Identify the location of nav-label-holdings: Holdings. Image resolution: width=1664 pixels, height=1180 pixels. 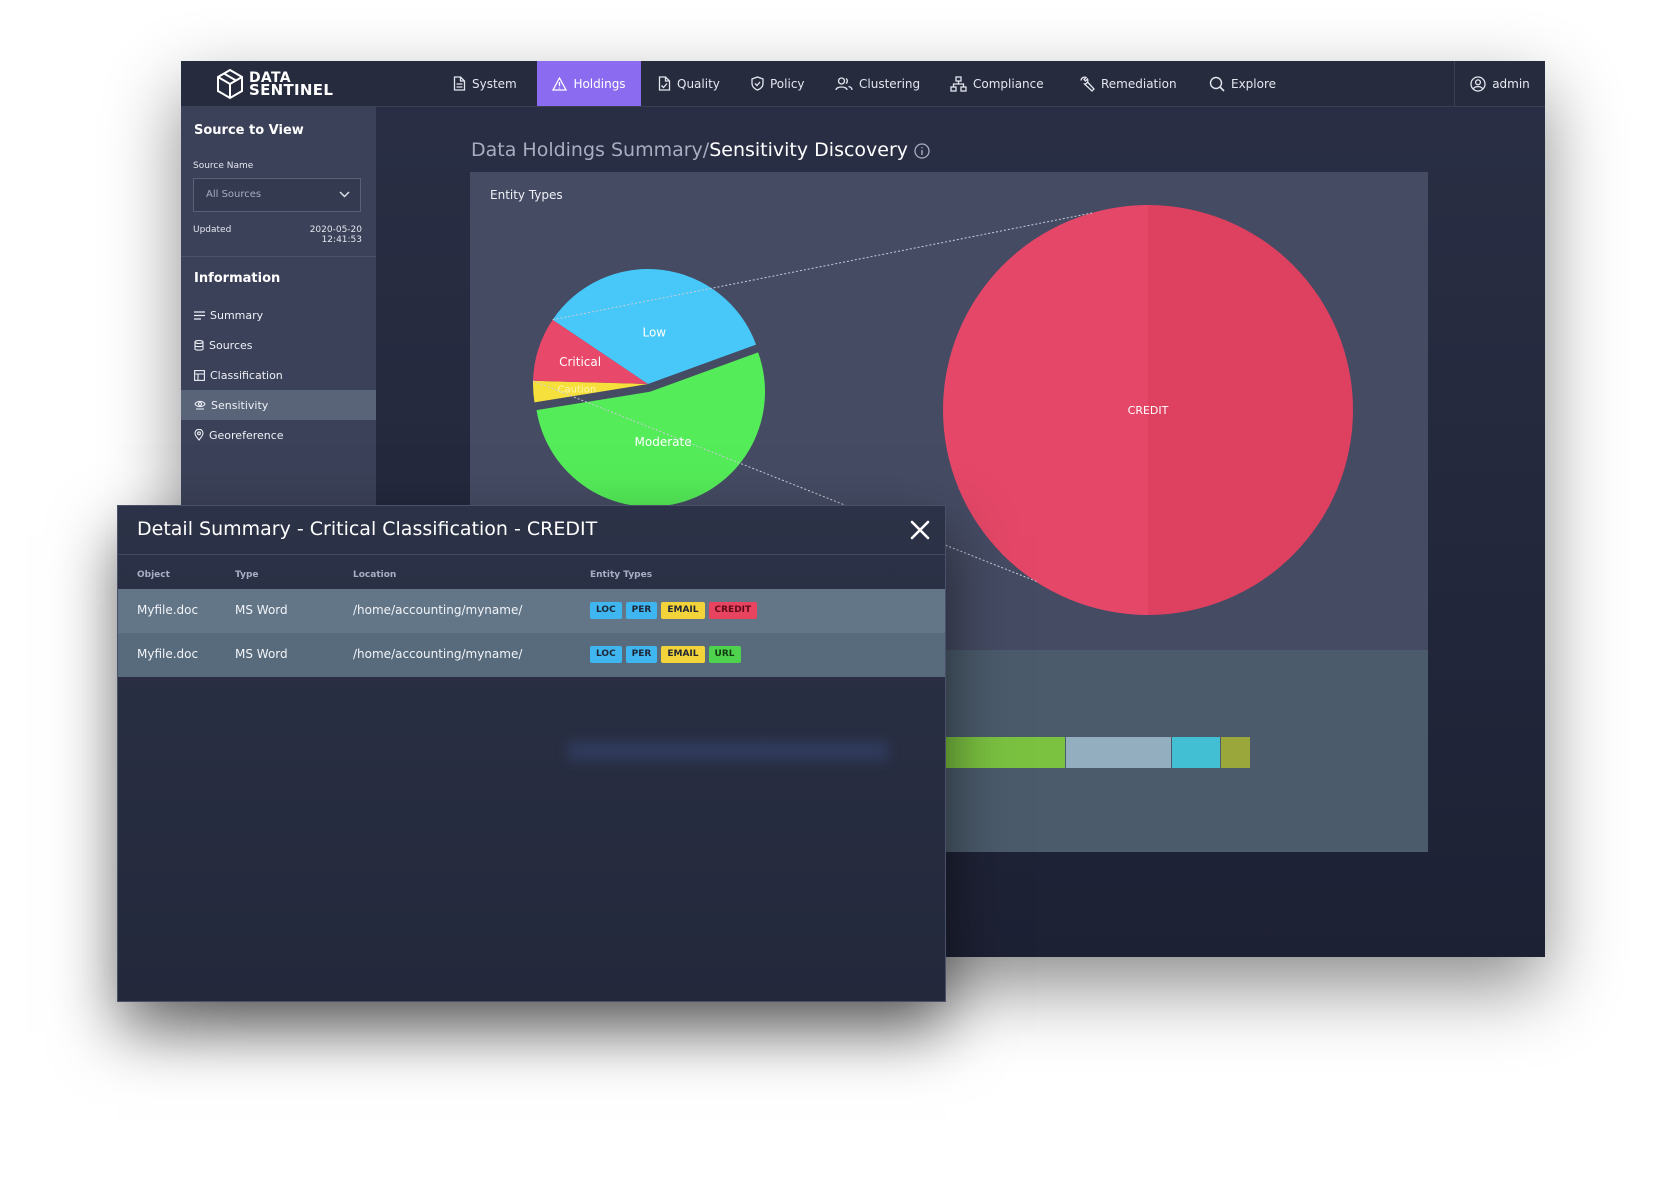
(599, 83).